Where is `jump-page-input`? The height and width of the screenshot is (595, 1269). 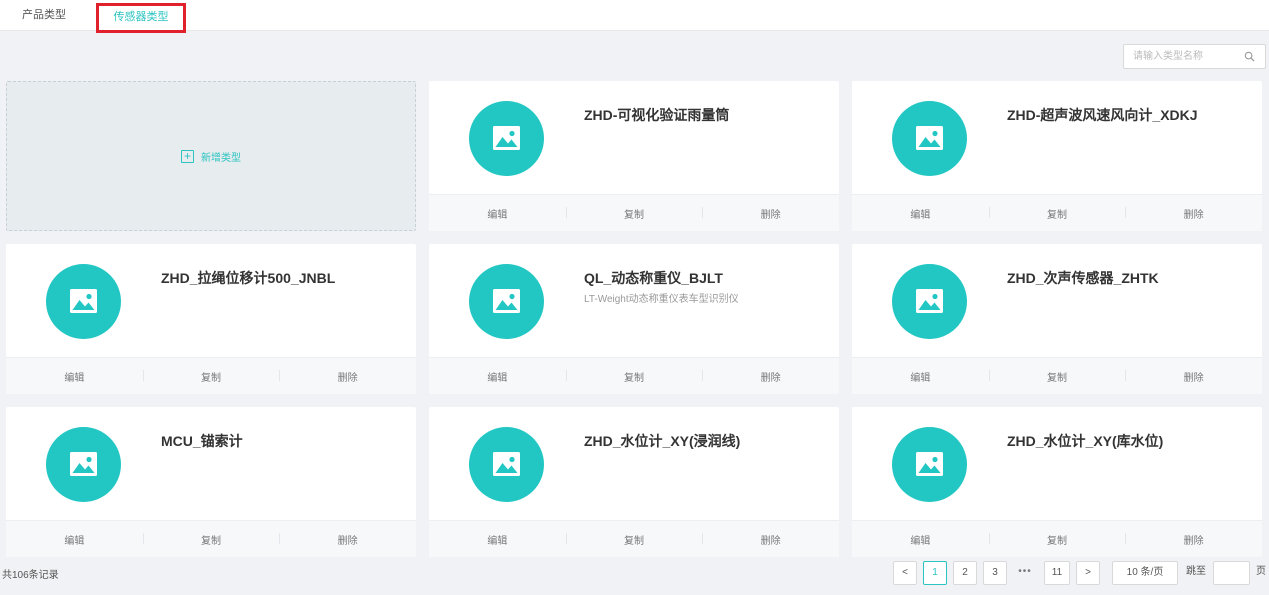
jump-page-input is located at coordinates (1231, 573).